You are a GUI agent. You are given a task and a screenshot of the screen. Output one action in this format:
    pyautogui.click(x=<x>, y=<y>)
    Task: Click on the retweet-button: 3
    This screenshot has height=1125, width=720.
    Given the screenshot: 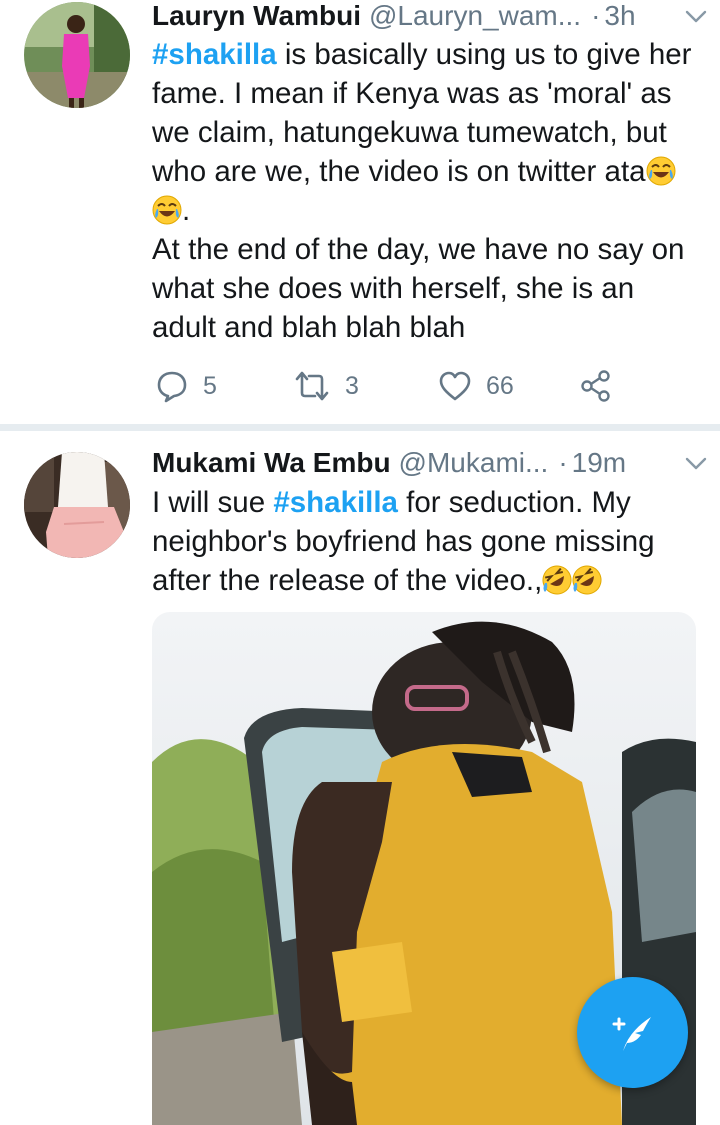 What is the action you would take?
    pyautogui.click(x=326, y=386)
    